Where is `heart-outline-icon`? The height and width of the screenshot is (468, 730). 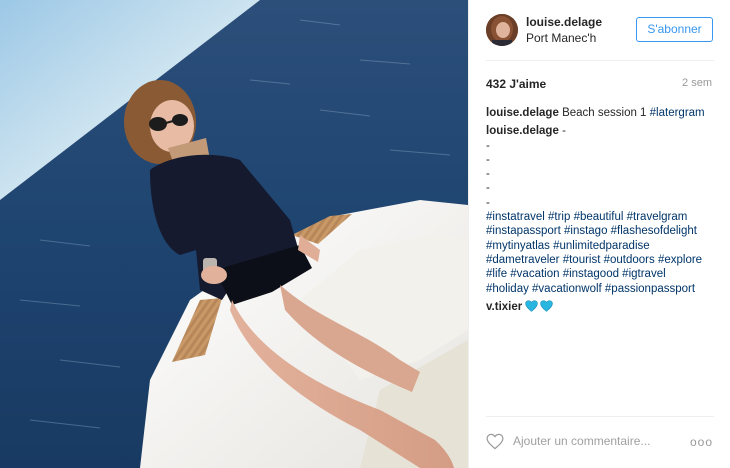
heart-outline-icon is located at coordinates (495, 441).